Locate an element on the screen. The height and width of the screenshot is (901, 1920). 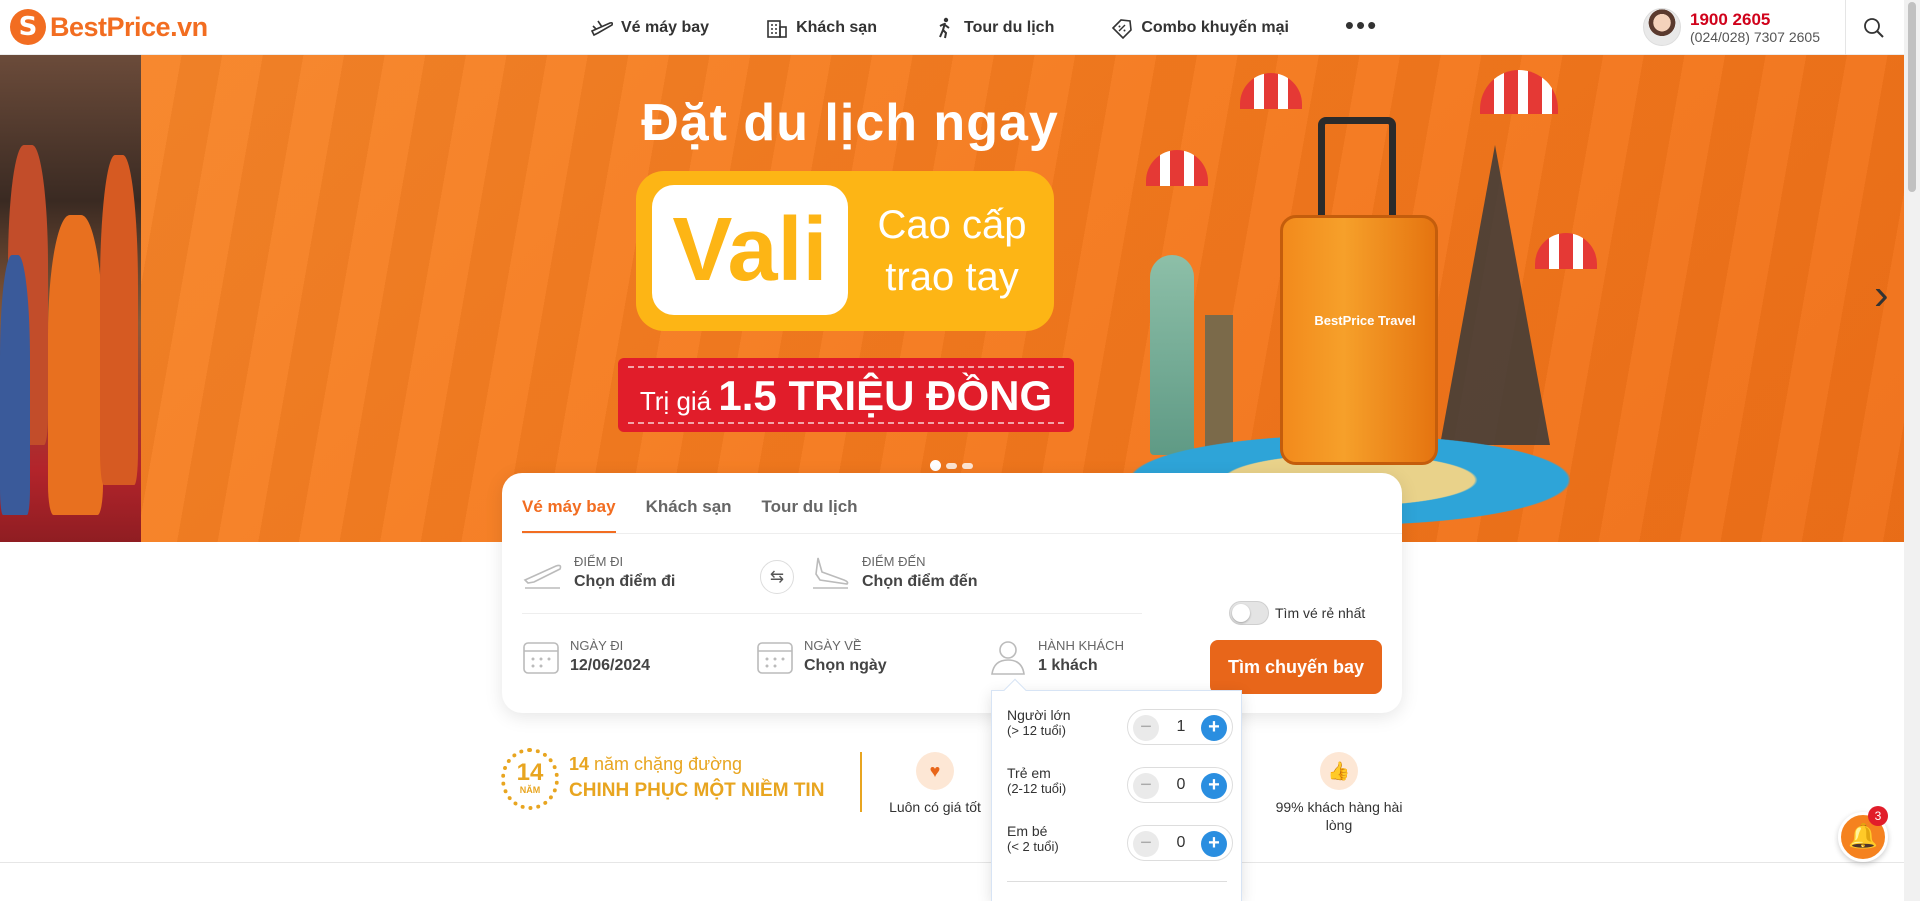
price-prefix: Trị giá is located at coordinates (675, 401).